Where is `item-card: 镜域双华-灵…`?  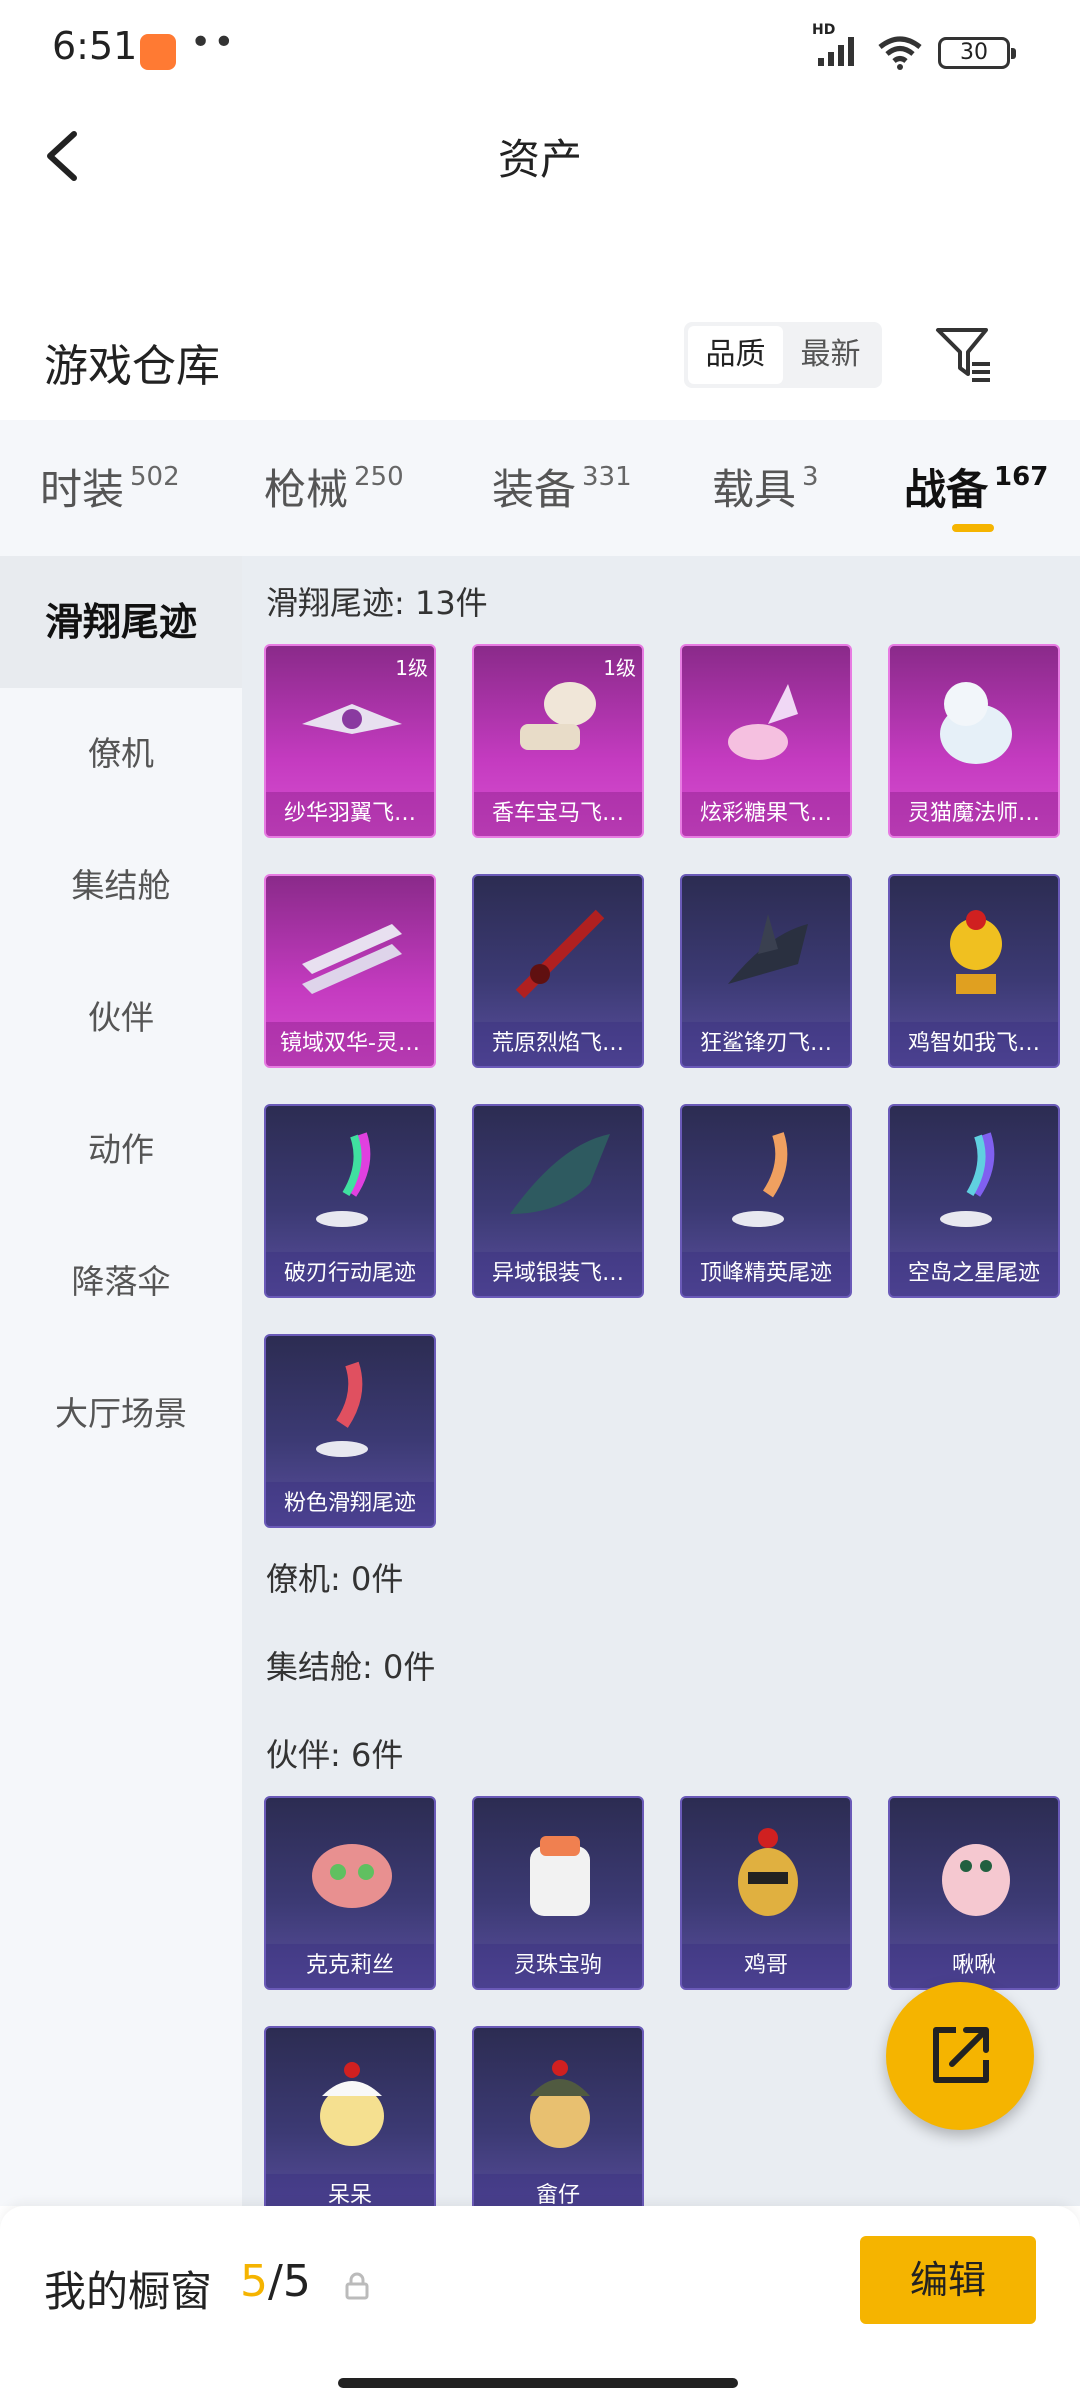 item-card: 镜域双华-灵… is located at coordinates (350, 971).